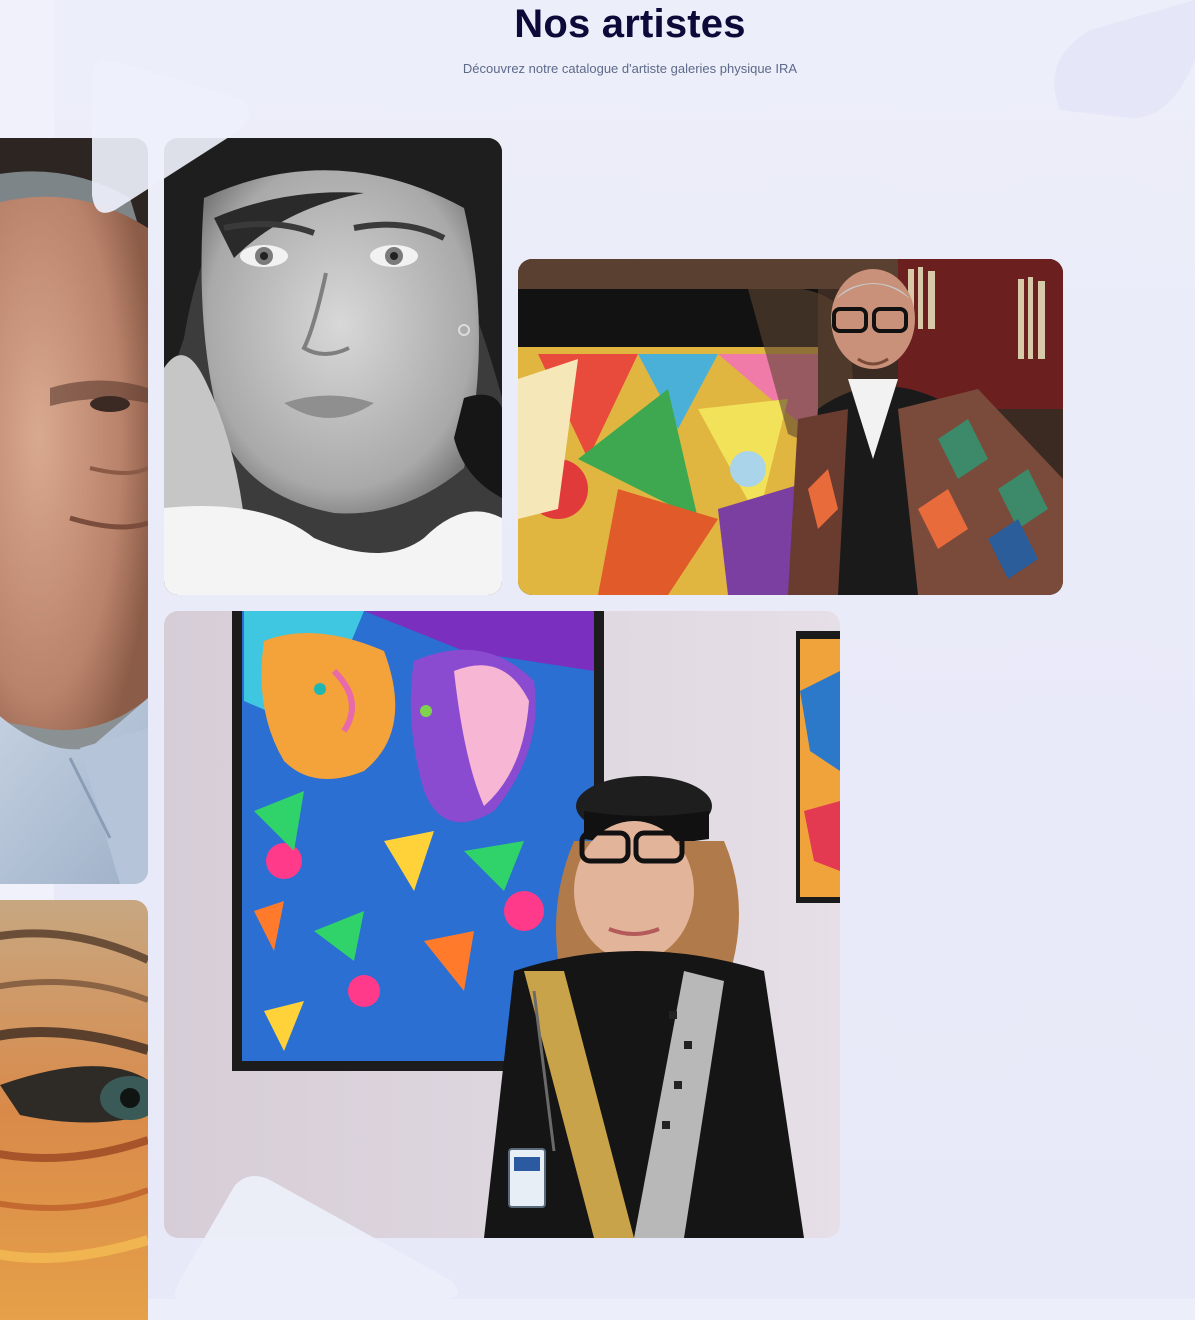 Image resolution: width=1195 pixels, height=1320 pixels. Describe the element at coordinates (630, 24) in the screenshot. I see `page-title: Nos artistes` at that location.